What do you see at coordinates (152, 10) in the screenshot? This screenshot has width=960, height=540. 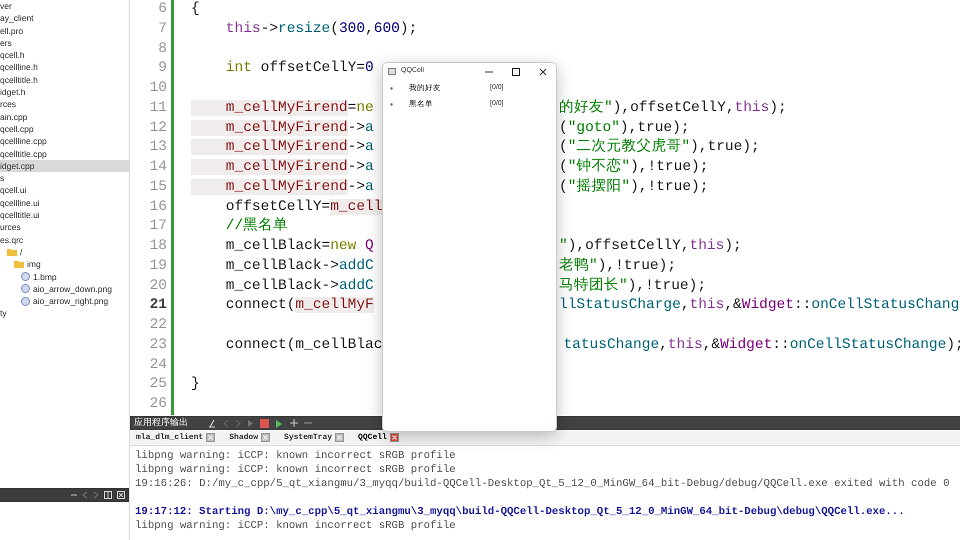 I see `line-number: 6` at bounding box center [152, 10].